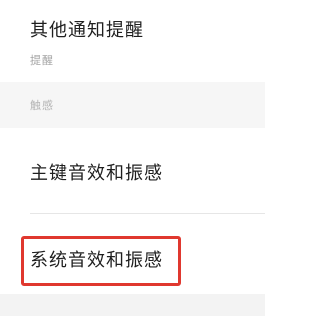 The height and width of the screenshot is (316, 320). What do you see at coordinates (132, 305) in the screenshot?
I see `section-spacer` at bounding box center [132, 305].